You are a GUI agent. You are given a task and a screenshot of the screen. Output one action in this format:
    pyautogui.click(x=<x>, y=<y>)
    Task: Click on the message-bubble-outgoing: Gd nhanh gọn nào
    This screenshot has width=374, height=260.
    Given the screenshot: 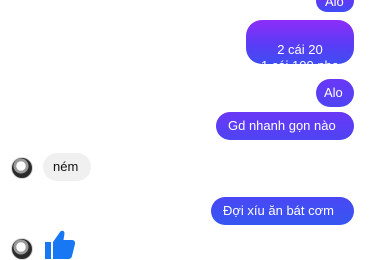 What is the action you would take?
    pyautogui.click(x=285, y=126)
    